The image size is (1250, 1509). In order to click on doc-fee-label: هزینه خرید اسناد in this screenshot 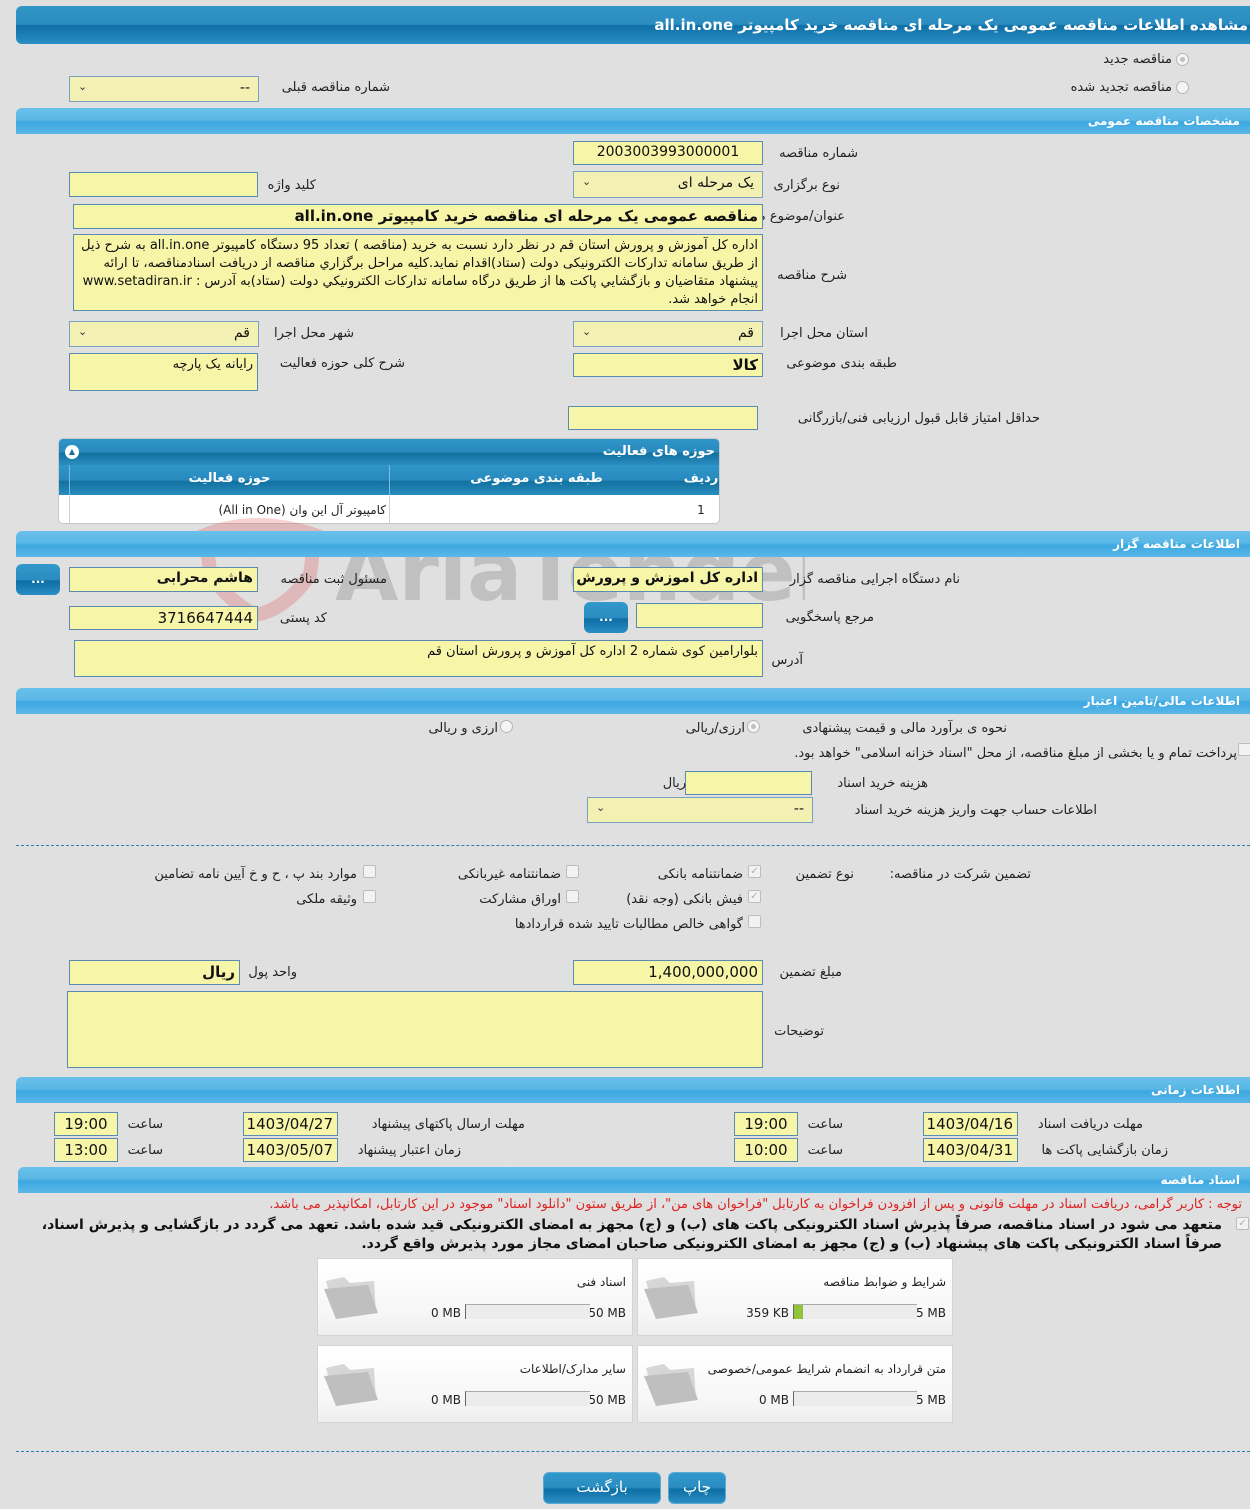, I will do `click(882, 783)`.